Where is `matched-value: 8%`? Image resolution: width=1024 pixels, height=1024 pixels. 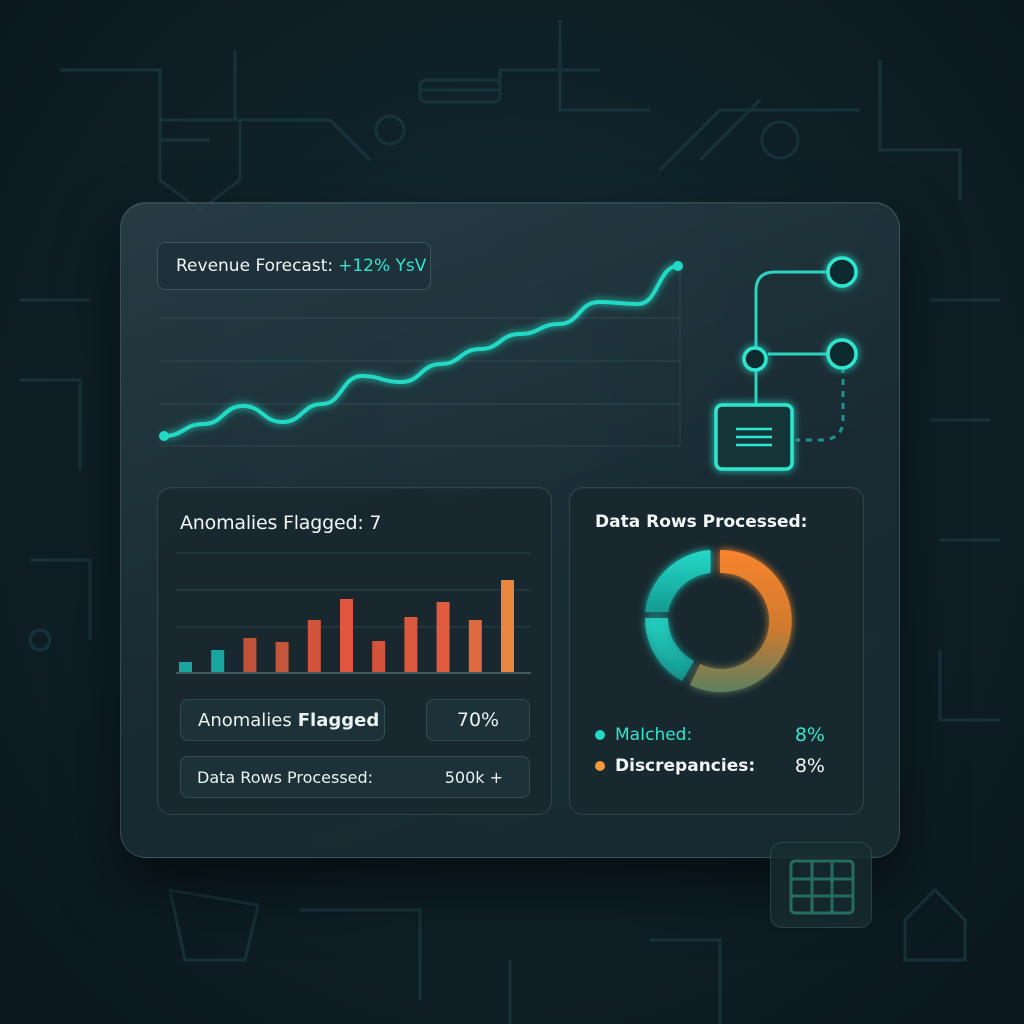 matched-value: 8% is located at coordinates (809, 735).